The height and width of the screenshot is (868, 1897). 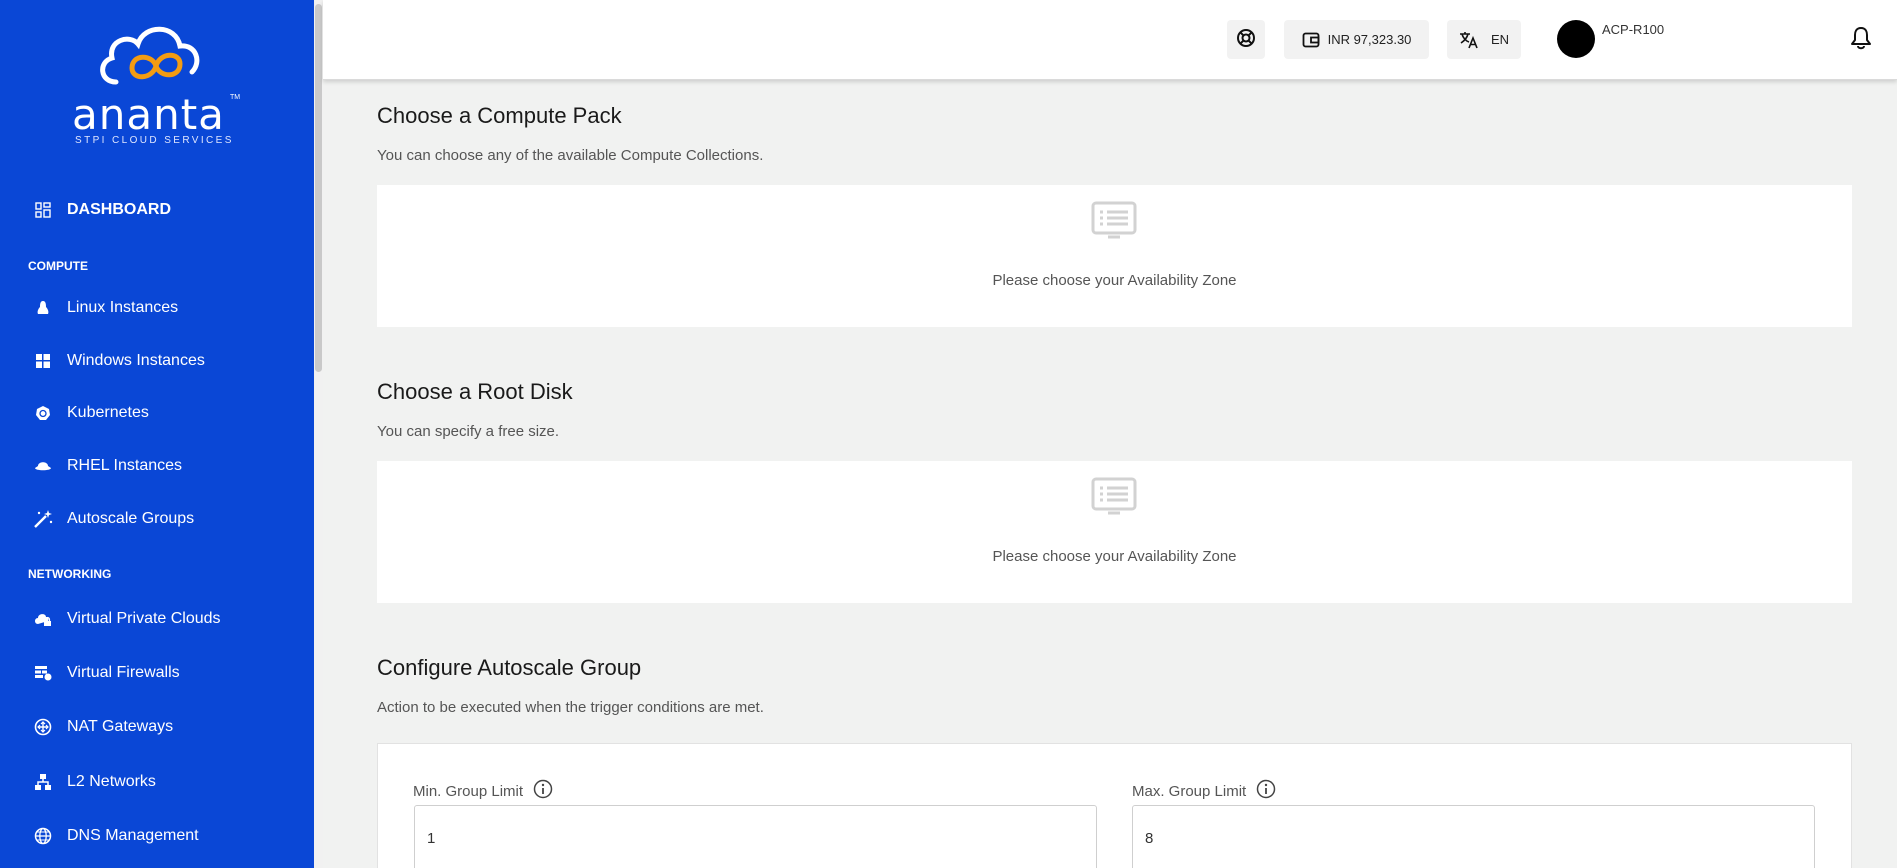 I want to click on max-group-limit-input: 8, so click(x=1473, y=836).